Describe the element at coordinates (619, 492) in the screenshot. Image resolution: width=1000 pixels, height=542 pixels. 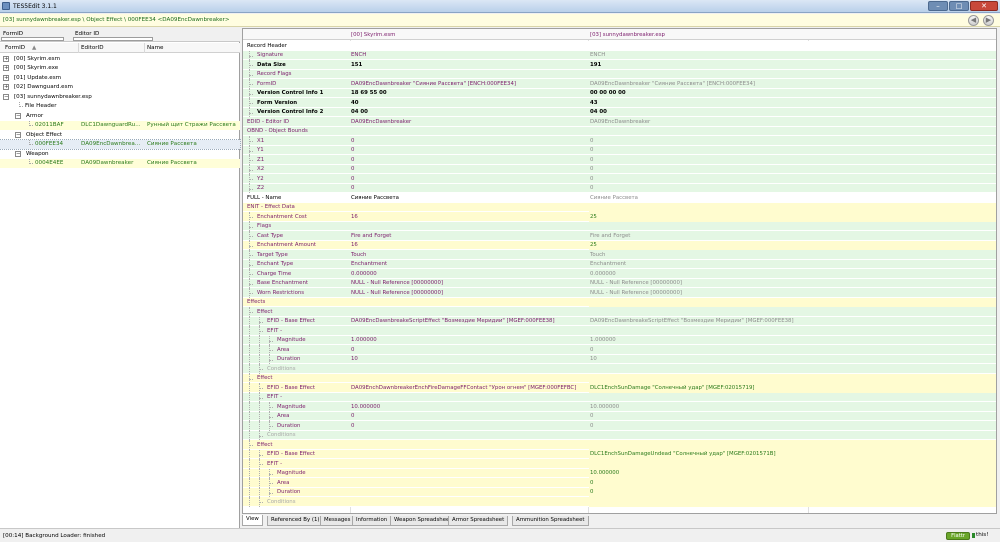
I see `record-row: Duration 0` at that location.